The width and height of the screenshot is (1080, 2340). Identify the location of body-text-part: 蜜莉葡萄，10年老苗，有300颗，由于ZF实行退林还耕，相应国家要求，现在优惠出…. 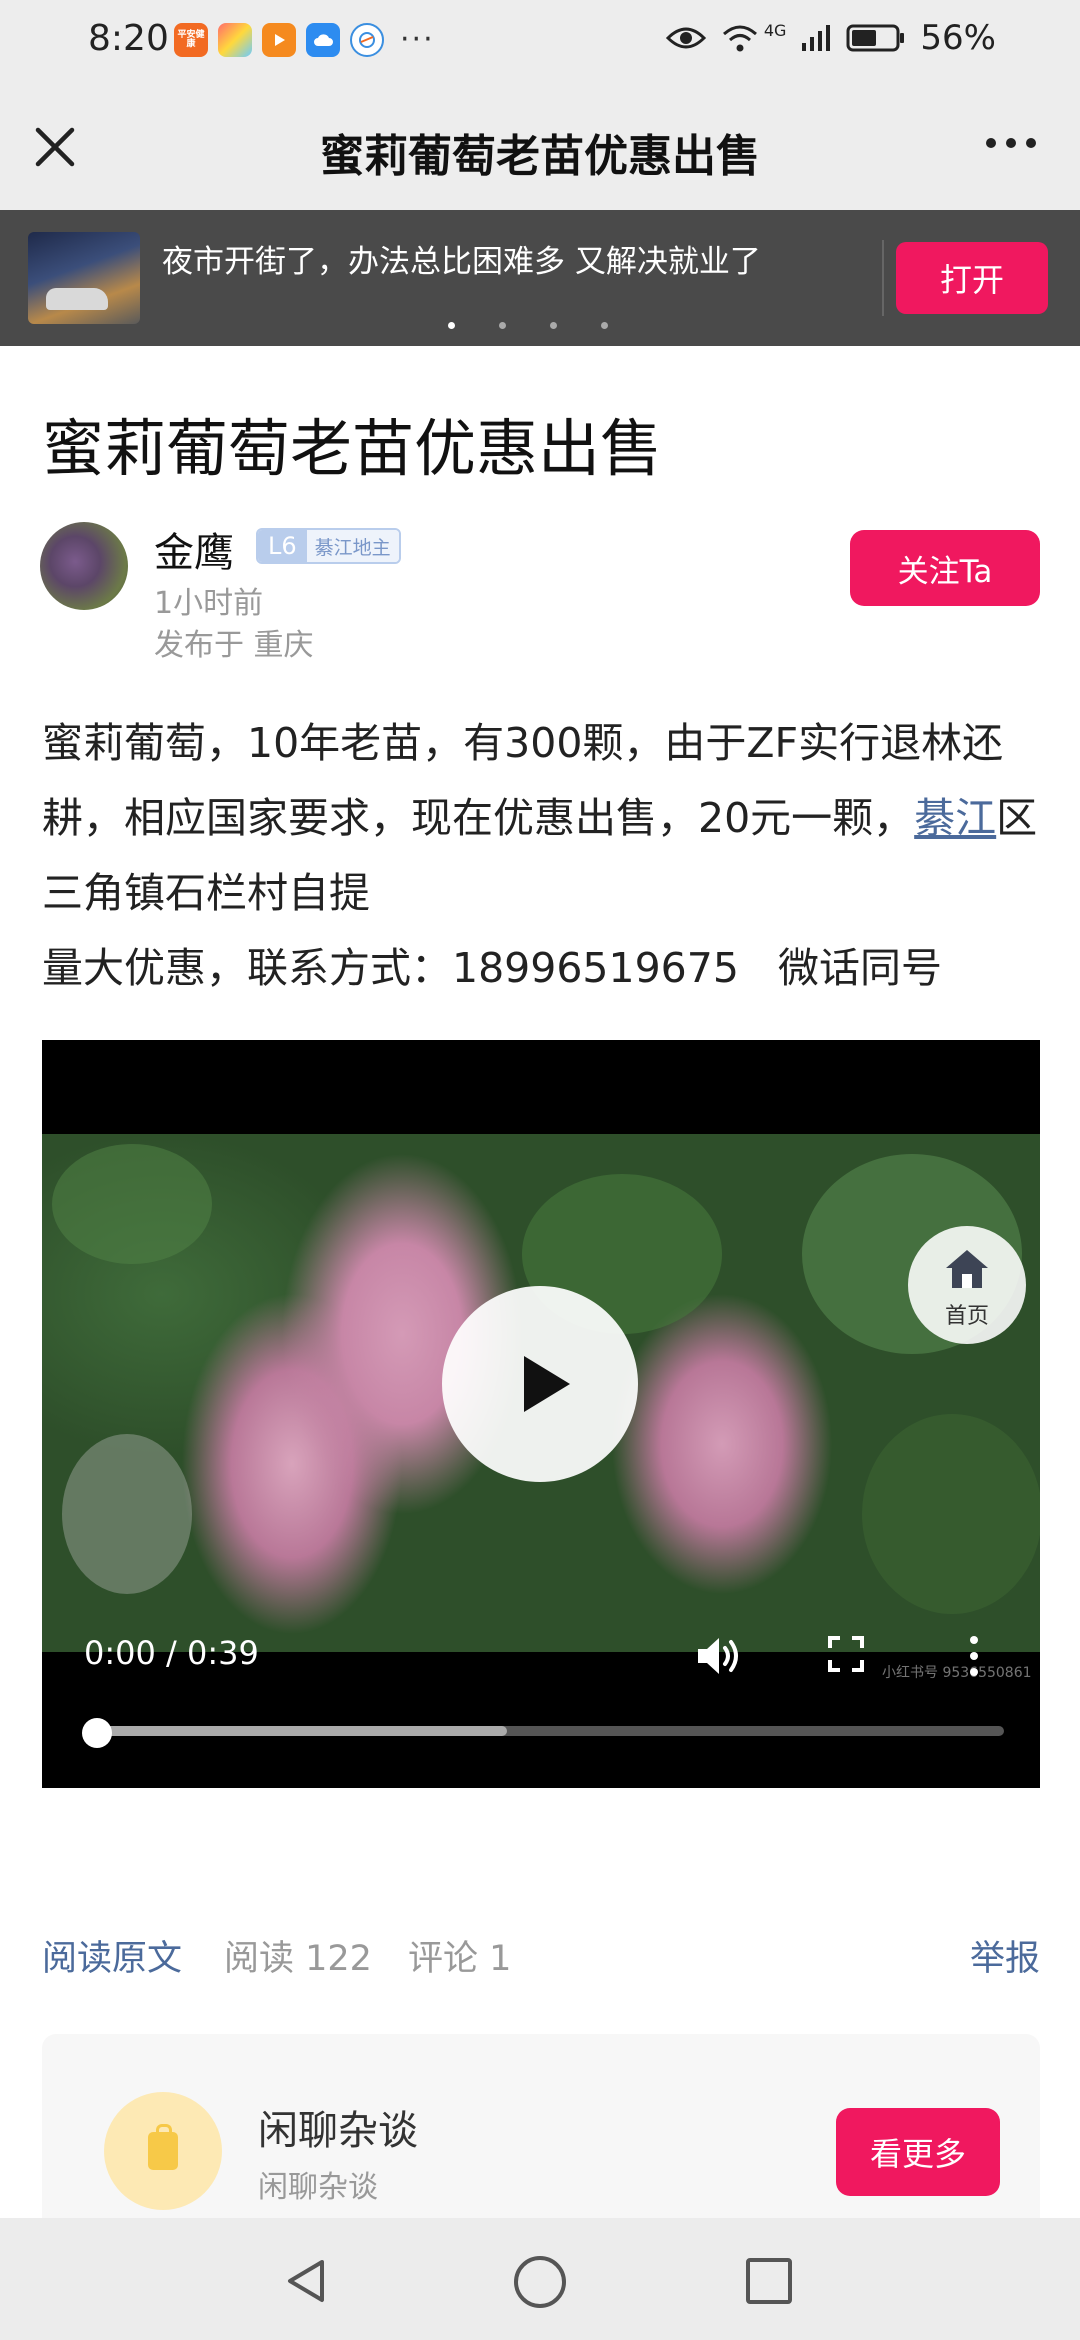
(523, 780).